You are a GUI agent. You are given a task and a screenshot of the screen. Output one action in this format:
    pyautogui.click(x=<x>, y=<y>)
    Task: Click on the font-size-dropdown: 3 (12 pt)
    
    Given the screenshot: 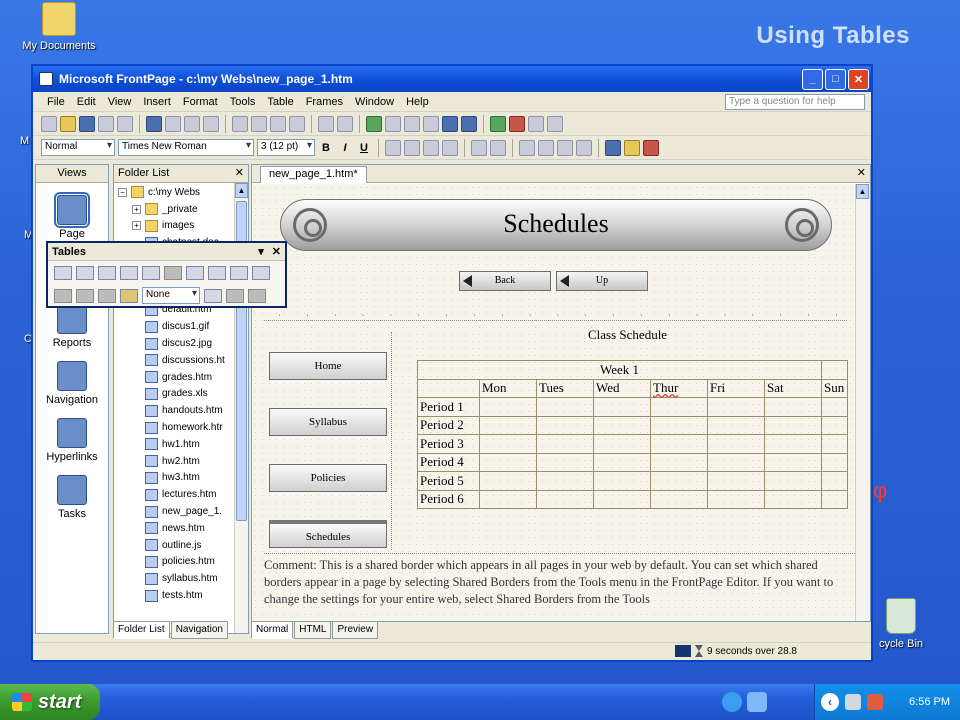 What is the action you would take?
    pyautogui.click(x=286, y=147)
    